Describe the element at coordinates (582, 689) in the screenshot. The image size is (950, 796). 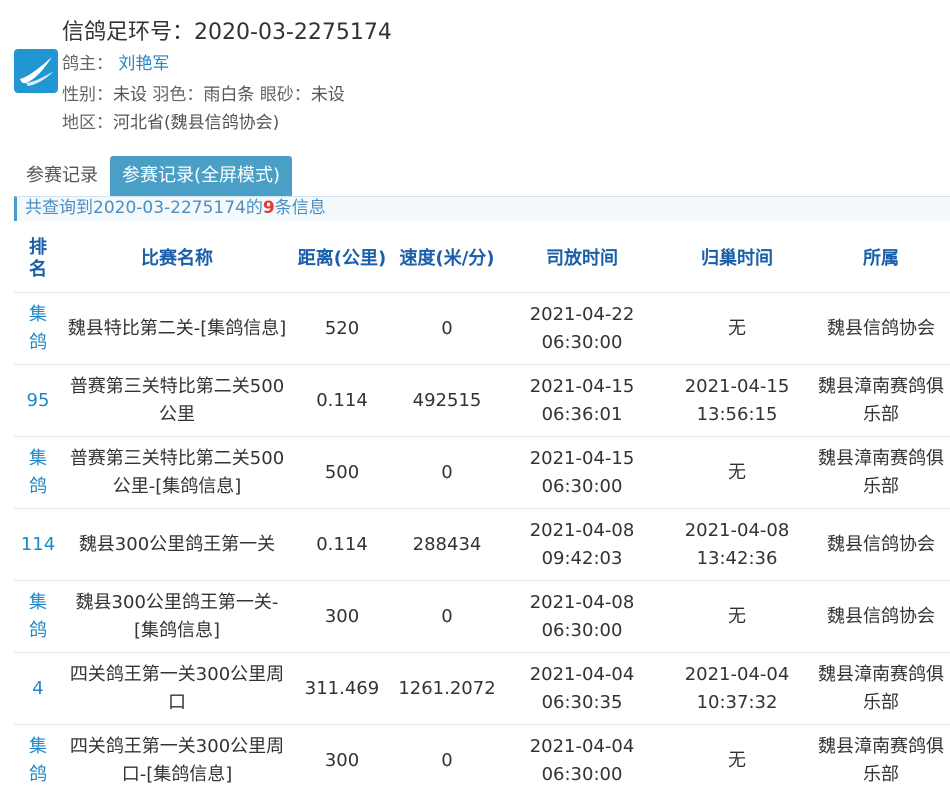
I see `release-time-cell: 2021-04-04 06:30:35` at that location.